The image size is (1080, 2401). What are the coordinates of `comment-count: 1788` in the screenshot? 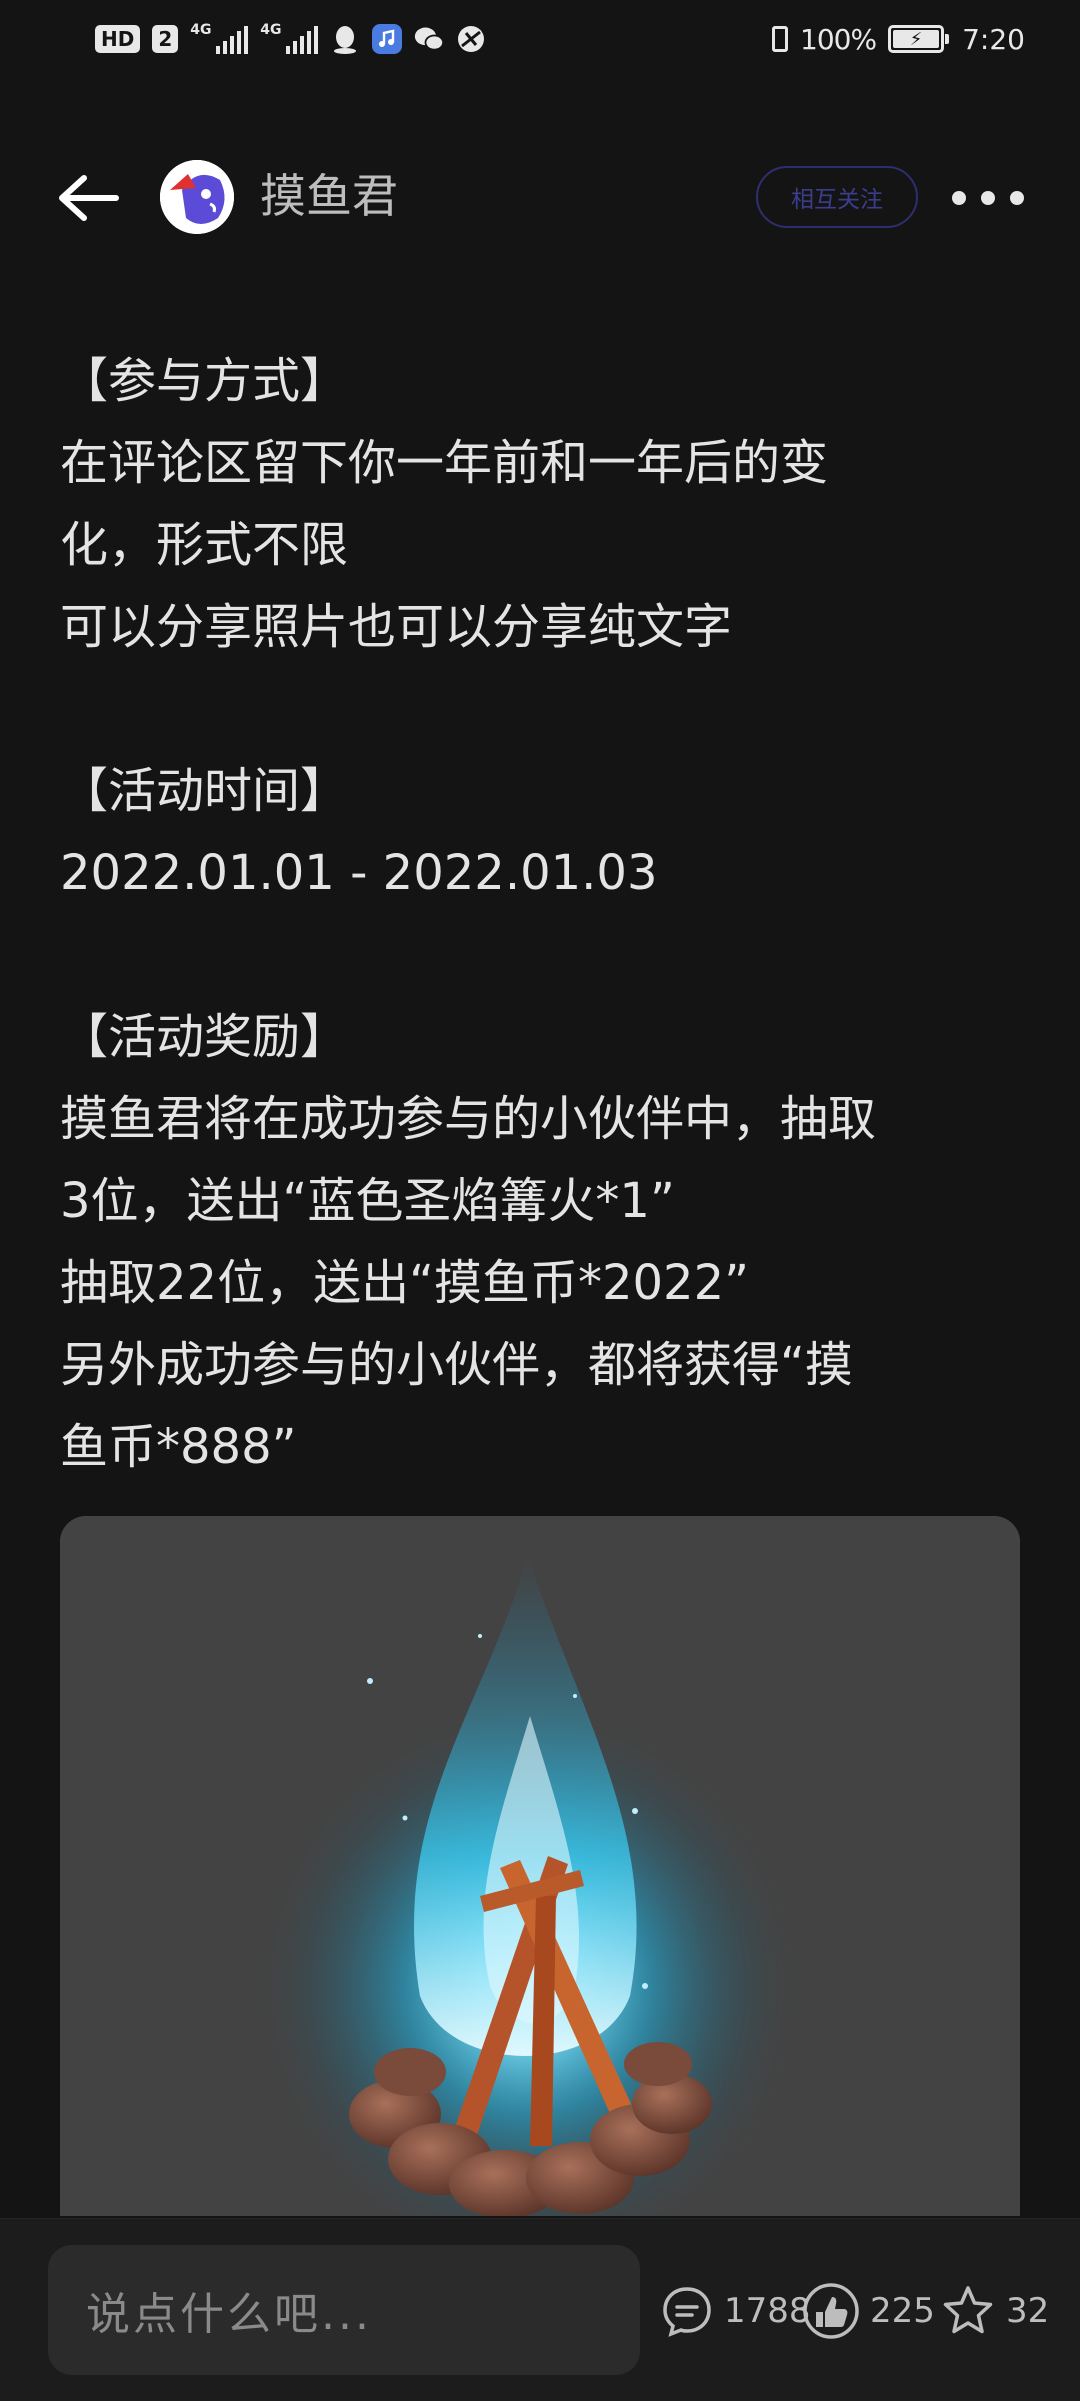 It's located at (767, 2311).